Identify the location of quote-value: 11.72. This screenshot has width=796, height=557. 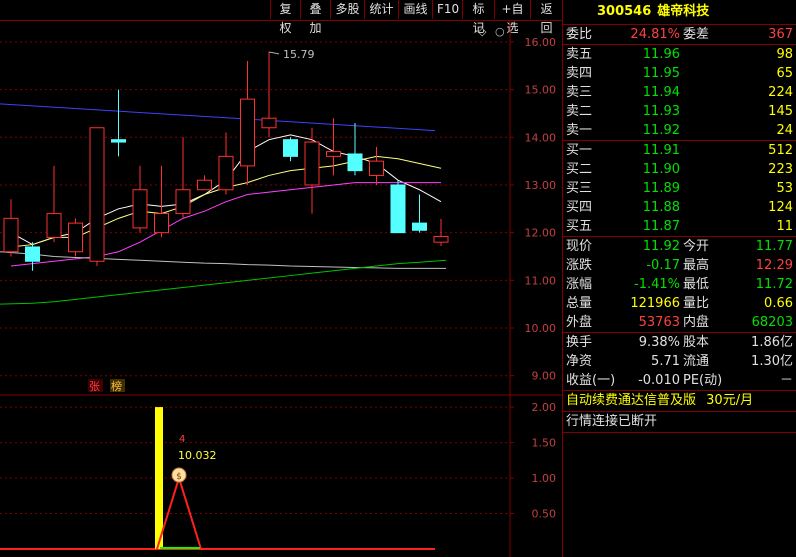
(774, 284).